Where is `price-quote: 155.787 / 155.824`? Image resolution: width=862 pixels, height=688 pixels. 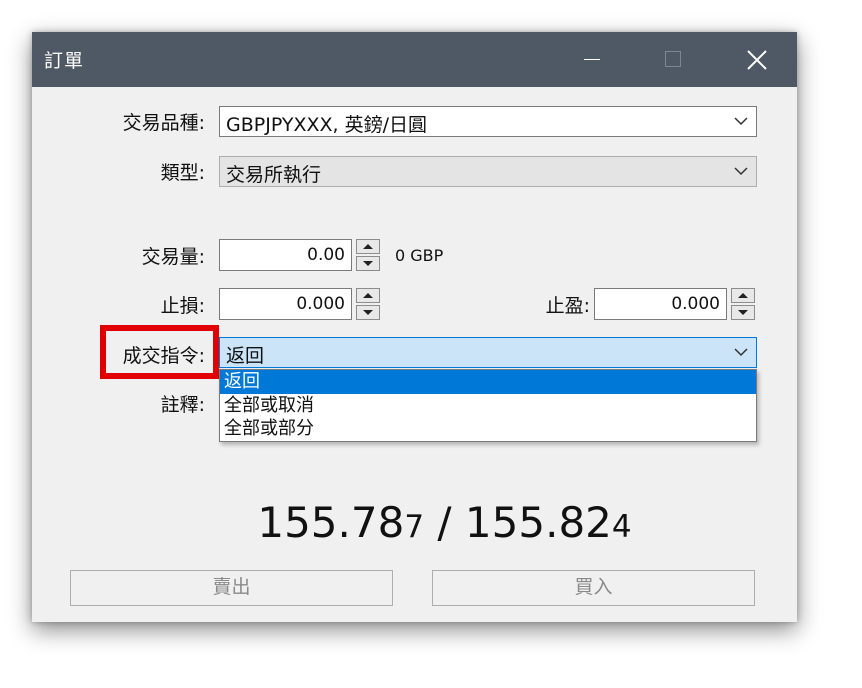
price-quote: 155.787 / 155.824 is located at coordinates (444, 522).